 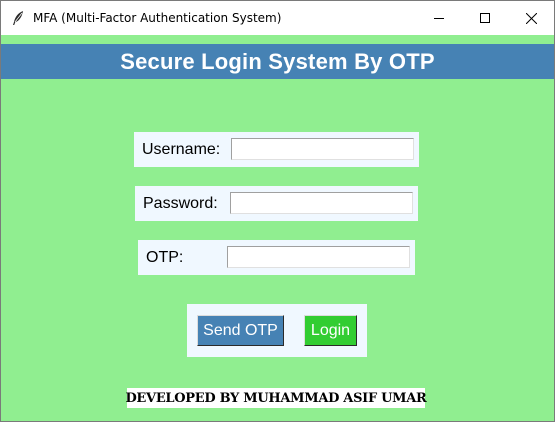 I want to click on username-label: Username:, so click(x=181, y=149).